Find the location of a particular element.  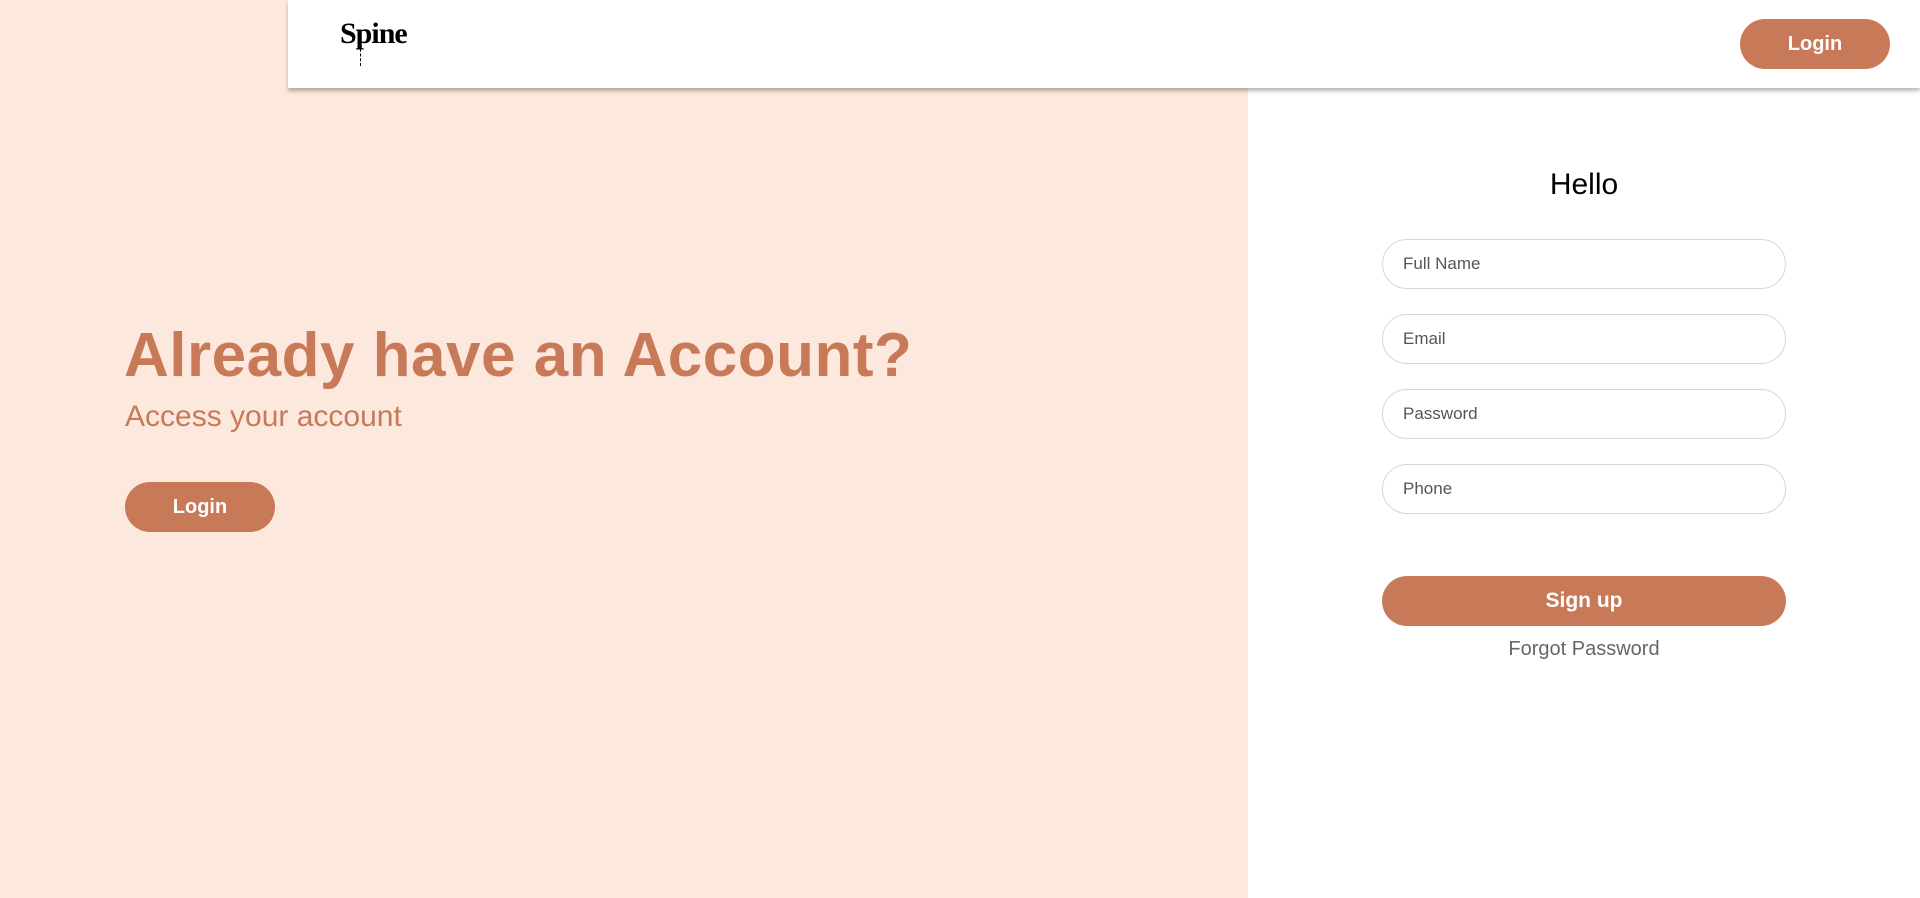

hero-headline: Already have an Account? is located at coordinates (518, 355).